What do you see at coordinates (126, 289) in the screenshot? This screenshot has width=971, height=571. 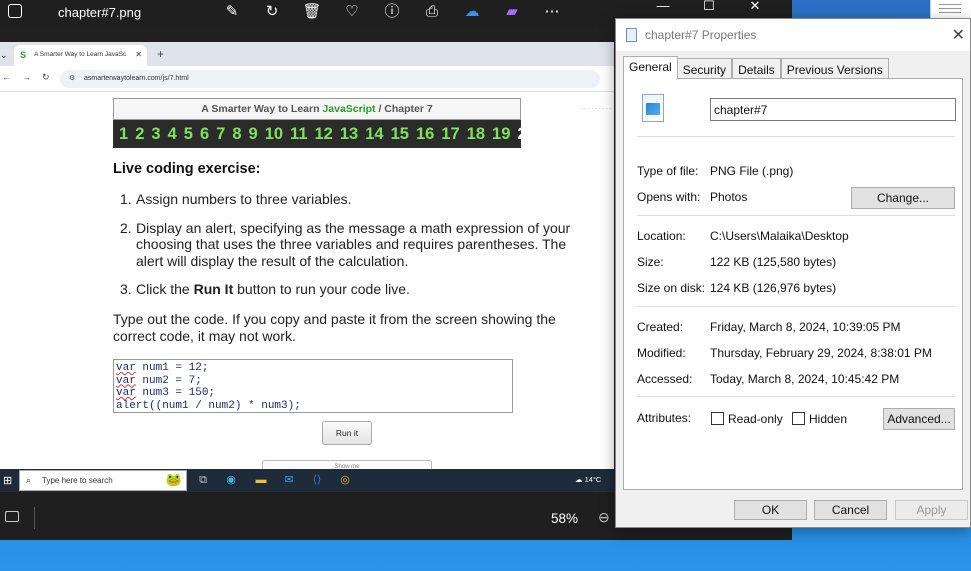 I see `step-number: 3.` at bounding box center [126, 289].